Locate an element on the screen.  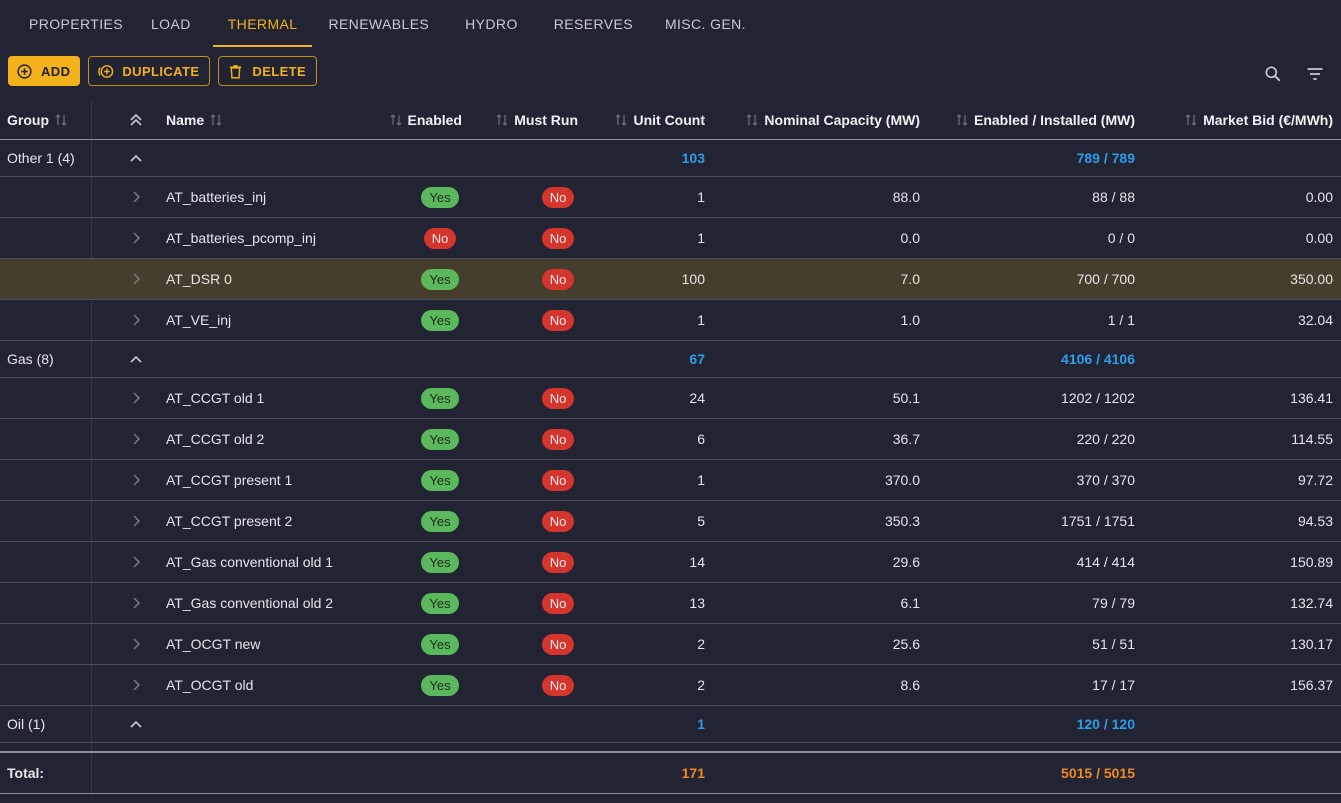
table-row: AT_batteries_pcomp_inj No No 1 0.0 0 / 0 0.00 is located at coordinates (670, 238).